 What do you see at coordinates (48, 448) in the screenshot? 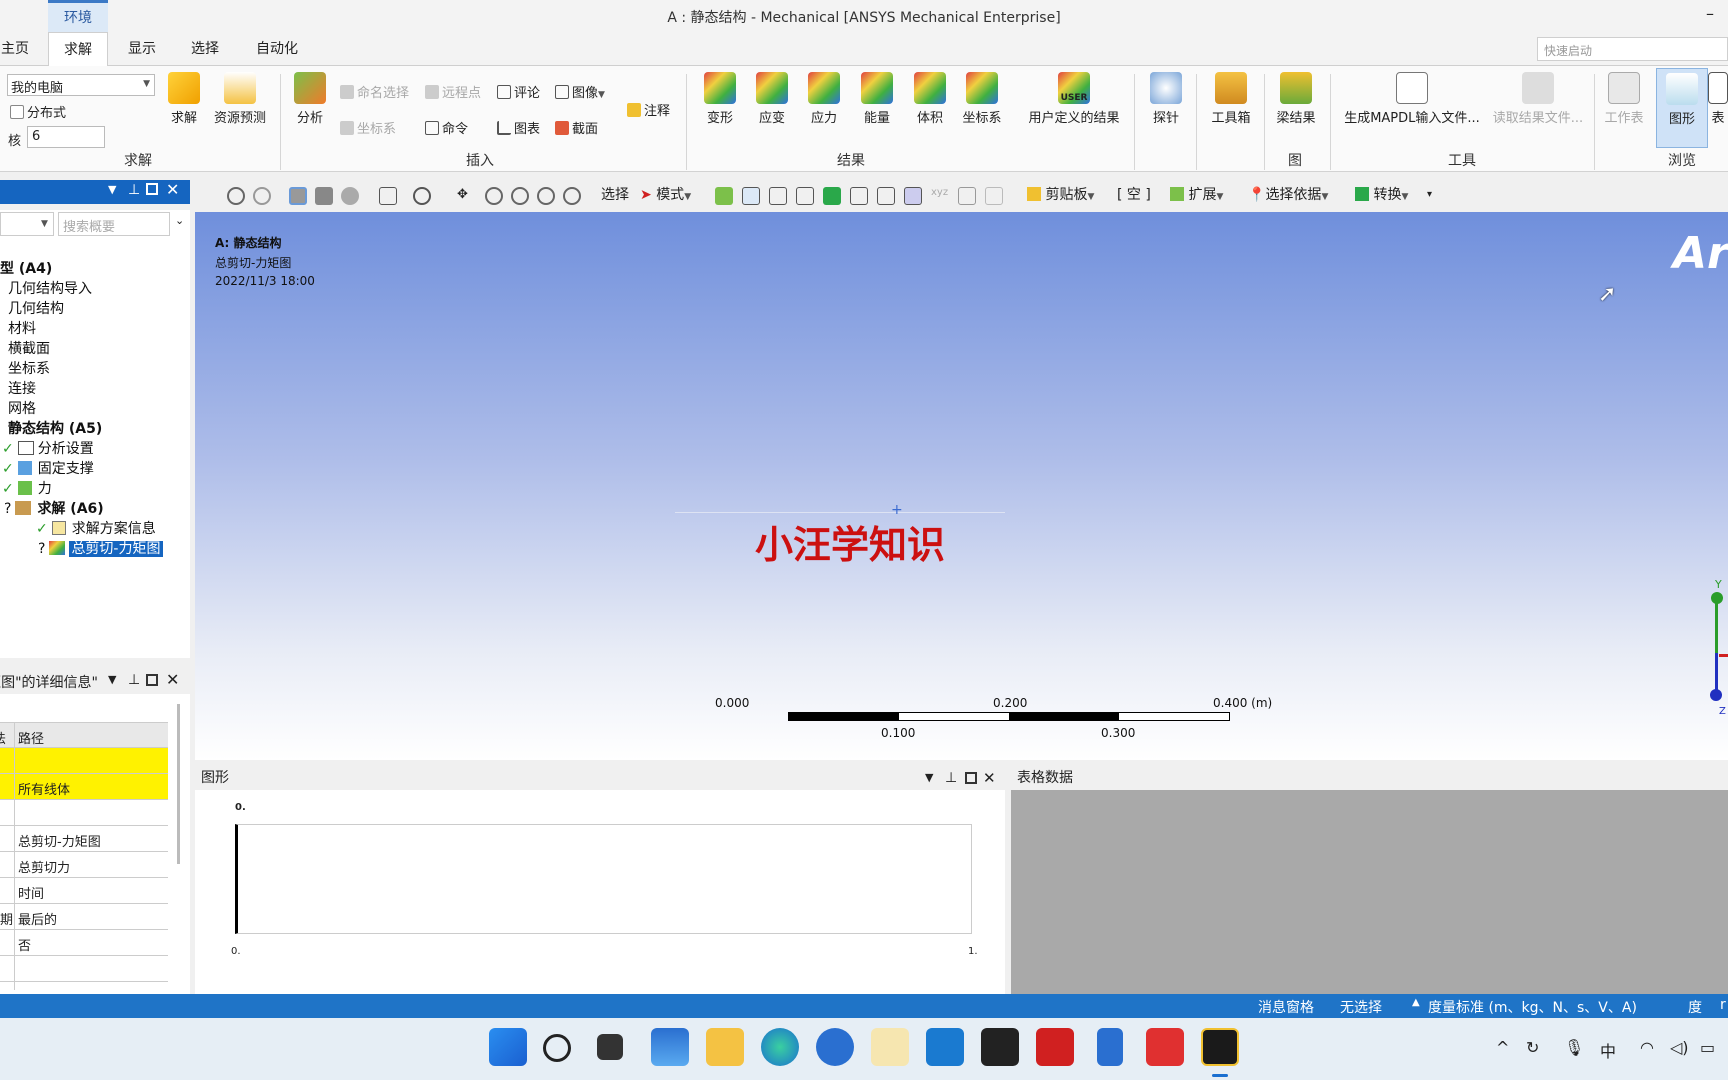
I see `tree-node-analysis-settings: ✓ 分析设置` at bounding box center [48, 448].